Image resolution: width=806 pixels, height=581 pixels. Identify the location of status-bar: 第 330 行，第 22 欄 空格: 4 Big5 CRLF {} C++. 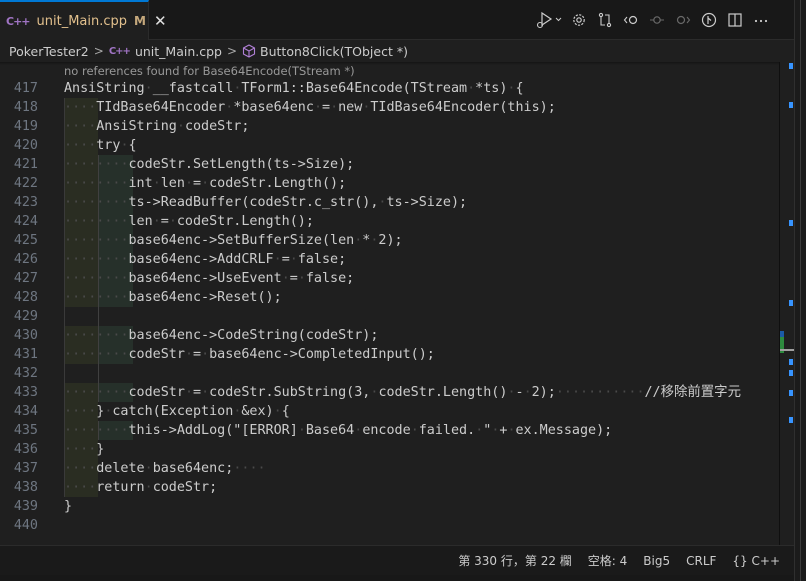
(397, 560).